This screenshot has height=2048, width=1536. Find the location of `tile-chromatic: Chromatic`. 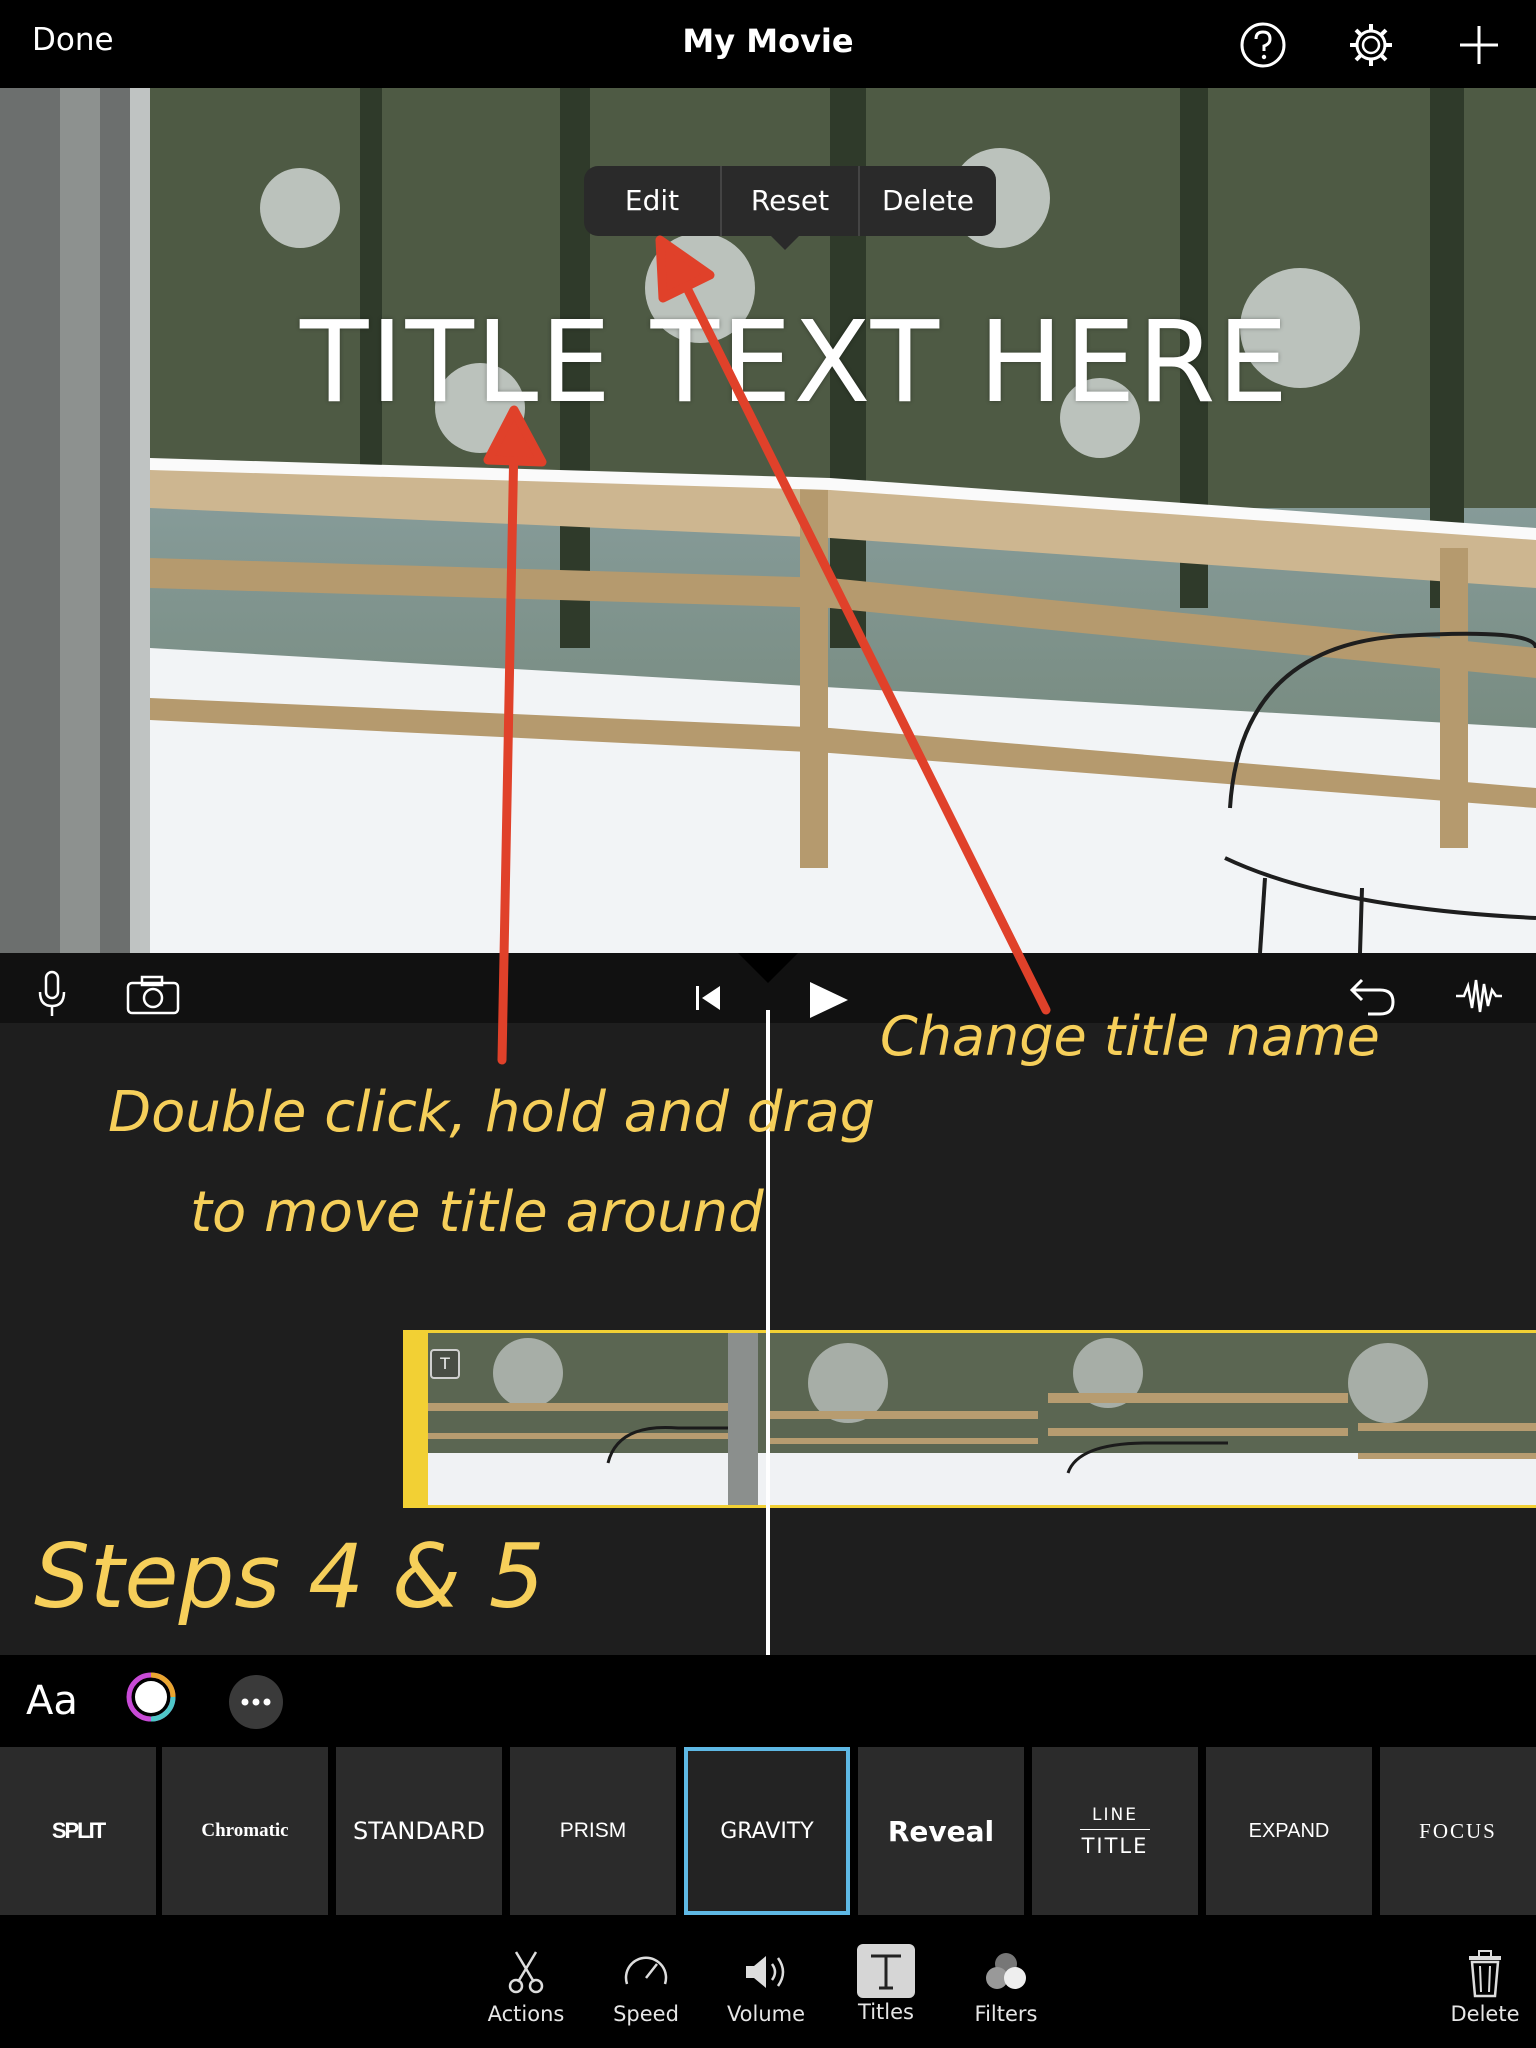

tile-chromatic: Chromatic is located at coordinates (245, 1831).